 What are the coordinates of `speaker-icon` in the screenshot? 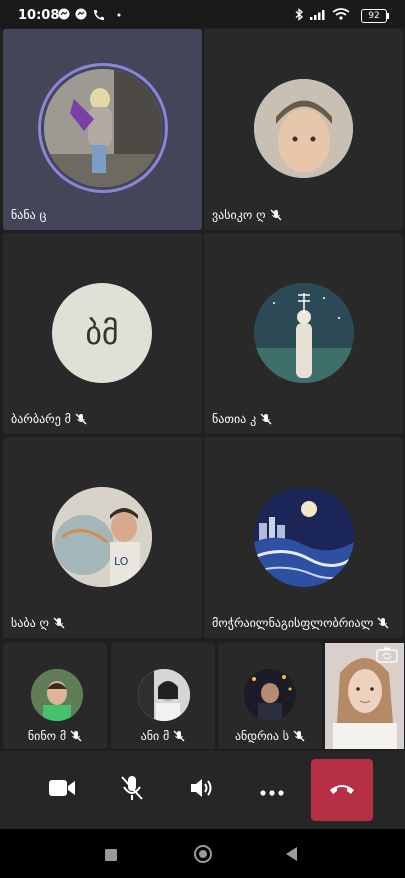 It's located at (202, 790).